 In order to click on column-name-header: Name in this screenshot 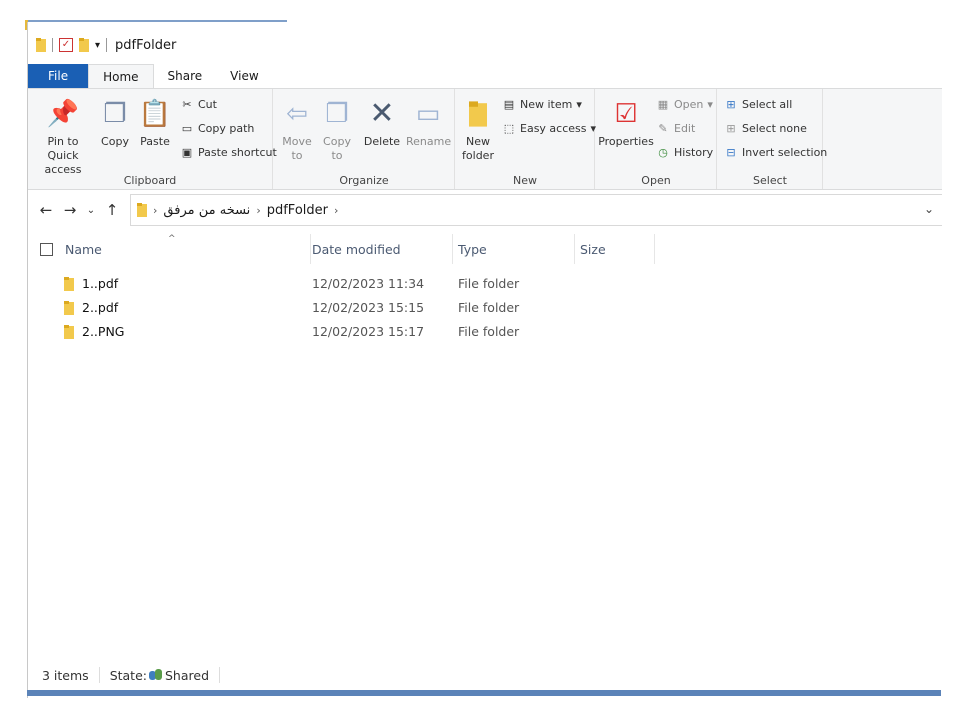, I will do `click(172, 249)`.